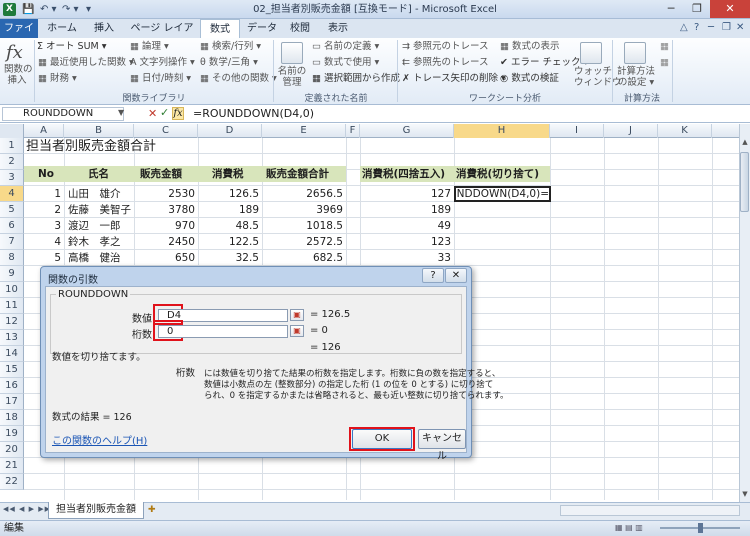 This screenshot has height=536, width=750. What do you see at coordinates (86, 63) in the screenshot?
I see `recent-functions-button: ▦ 最近使用した関数 ▾` at bounding box center [86, 63].